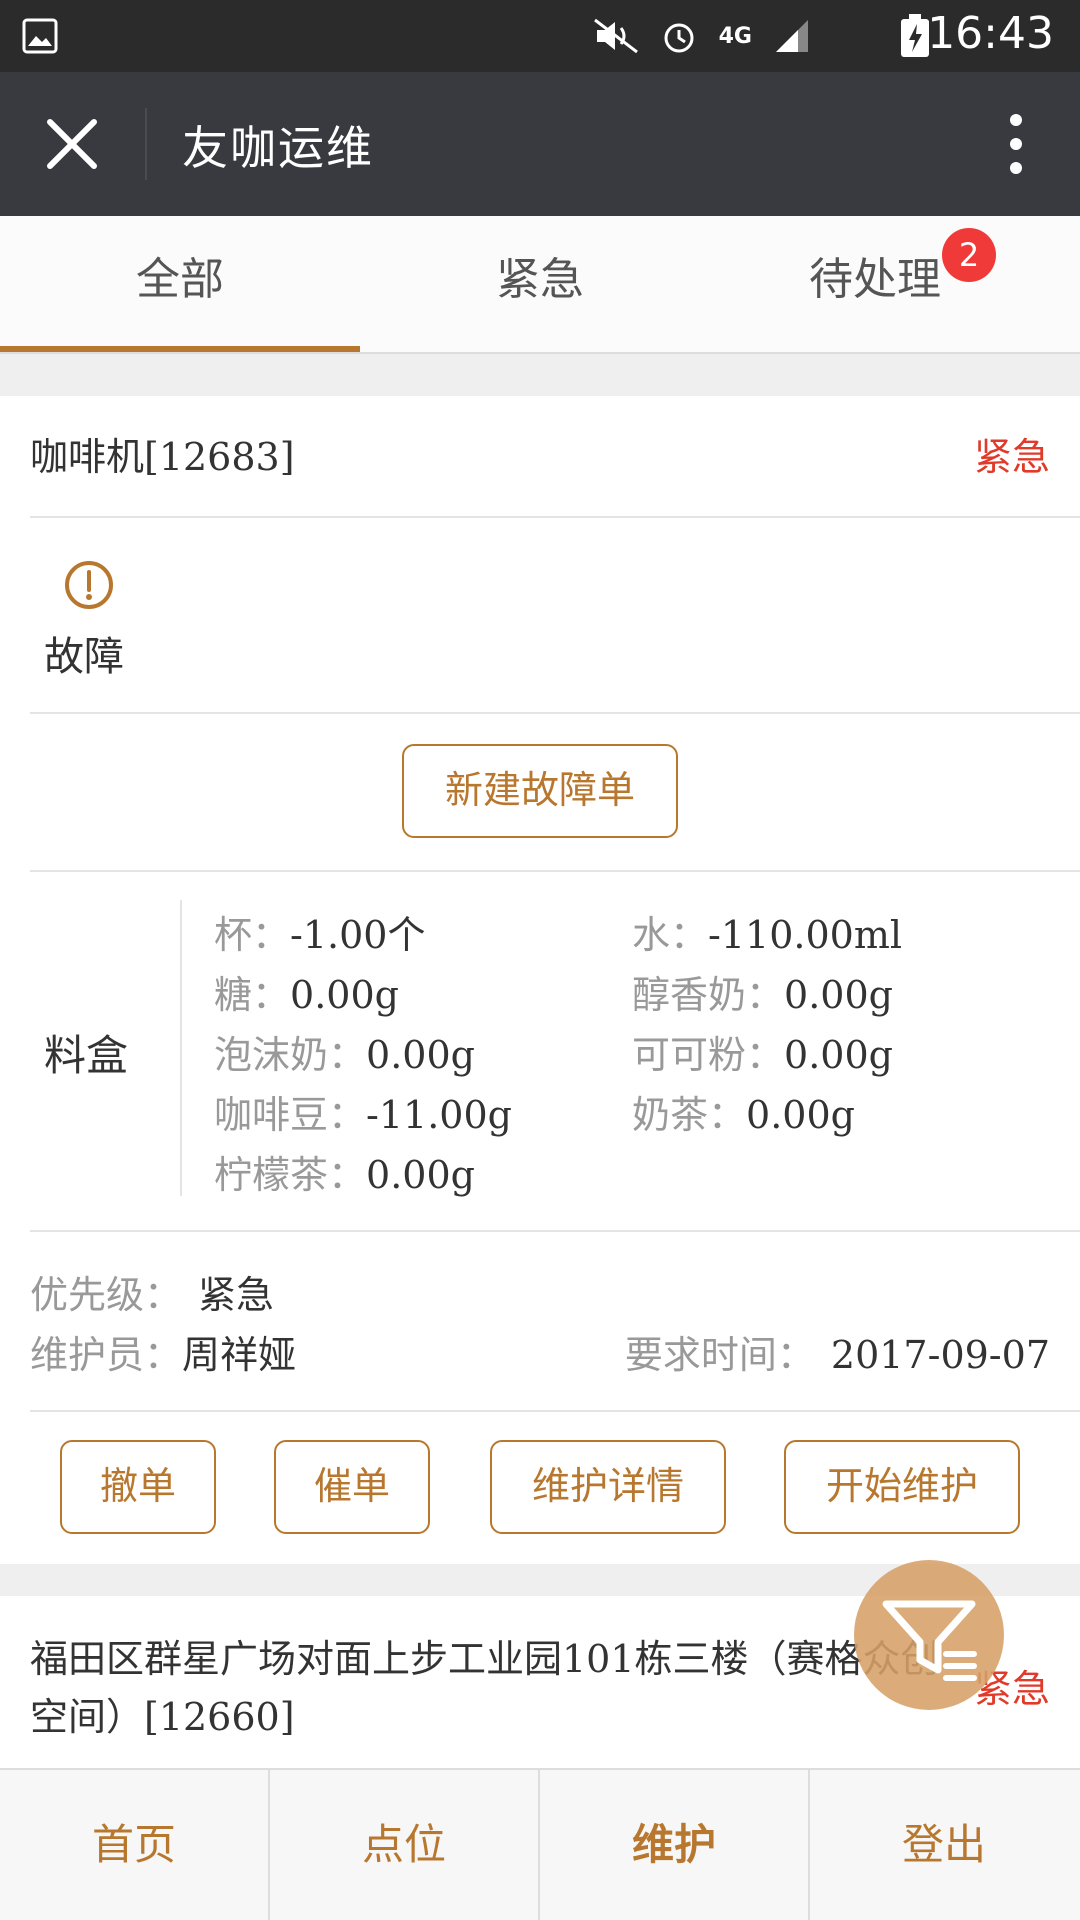 This screenshot has height=1920, width=1080. What do you see at coordinates (762, 995) in the screenshot?
I see `material-item: 醇香奶：0.00g` at bounding box center [762, 995].